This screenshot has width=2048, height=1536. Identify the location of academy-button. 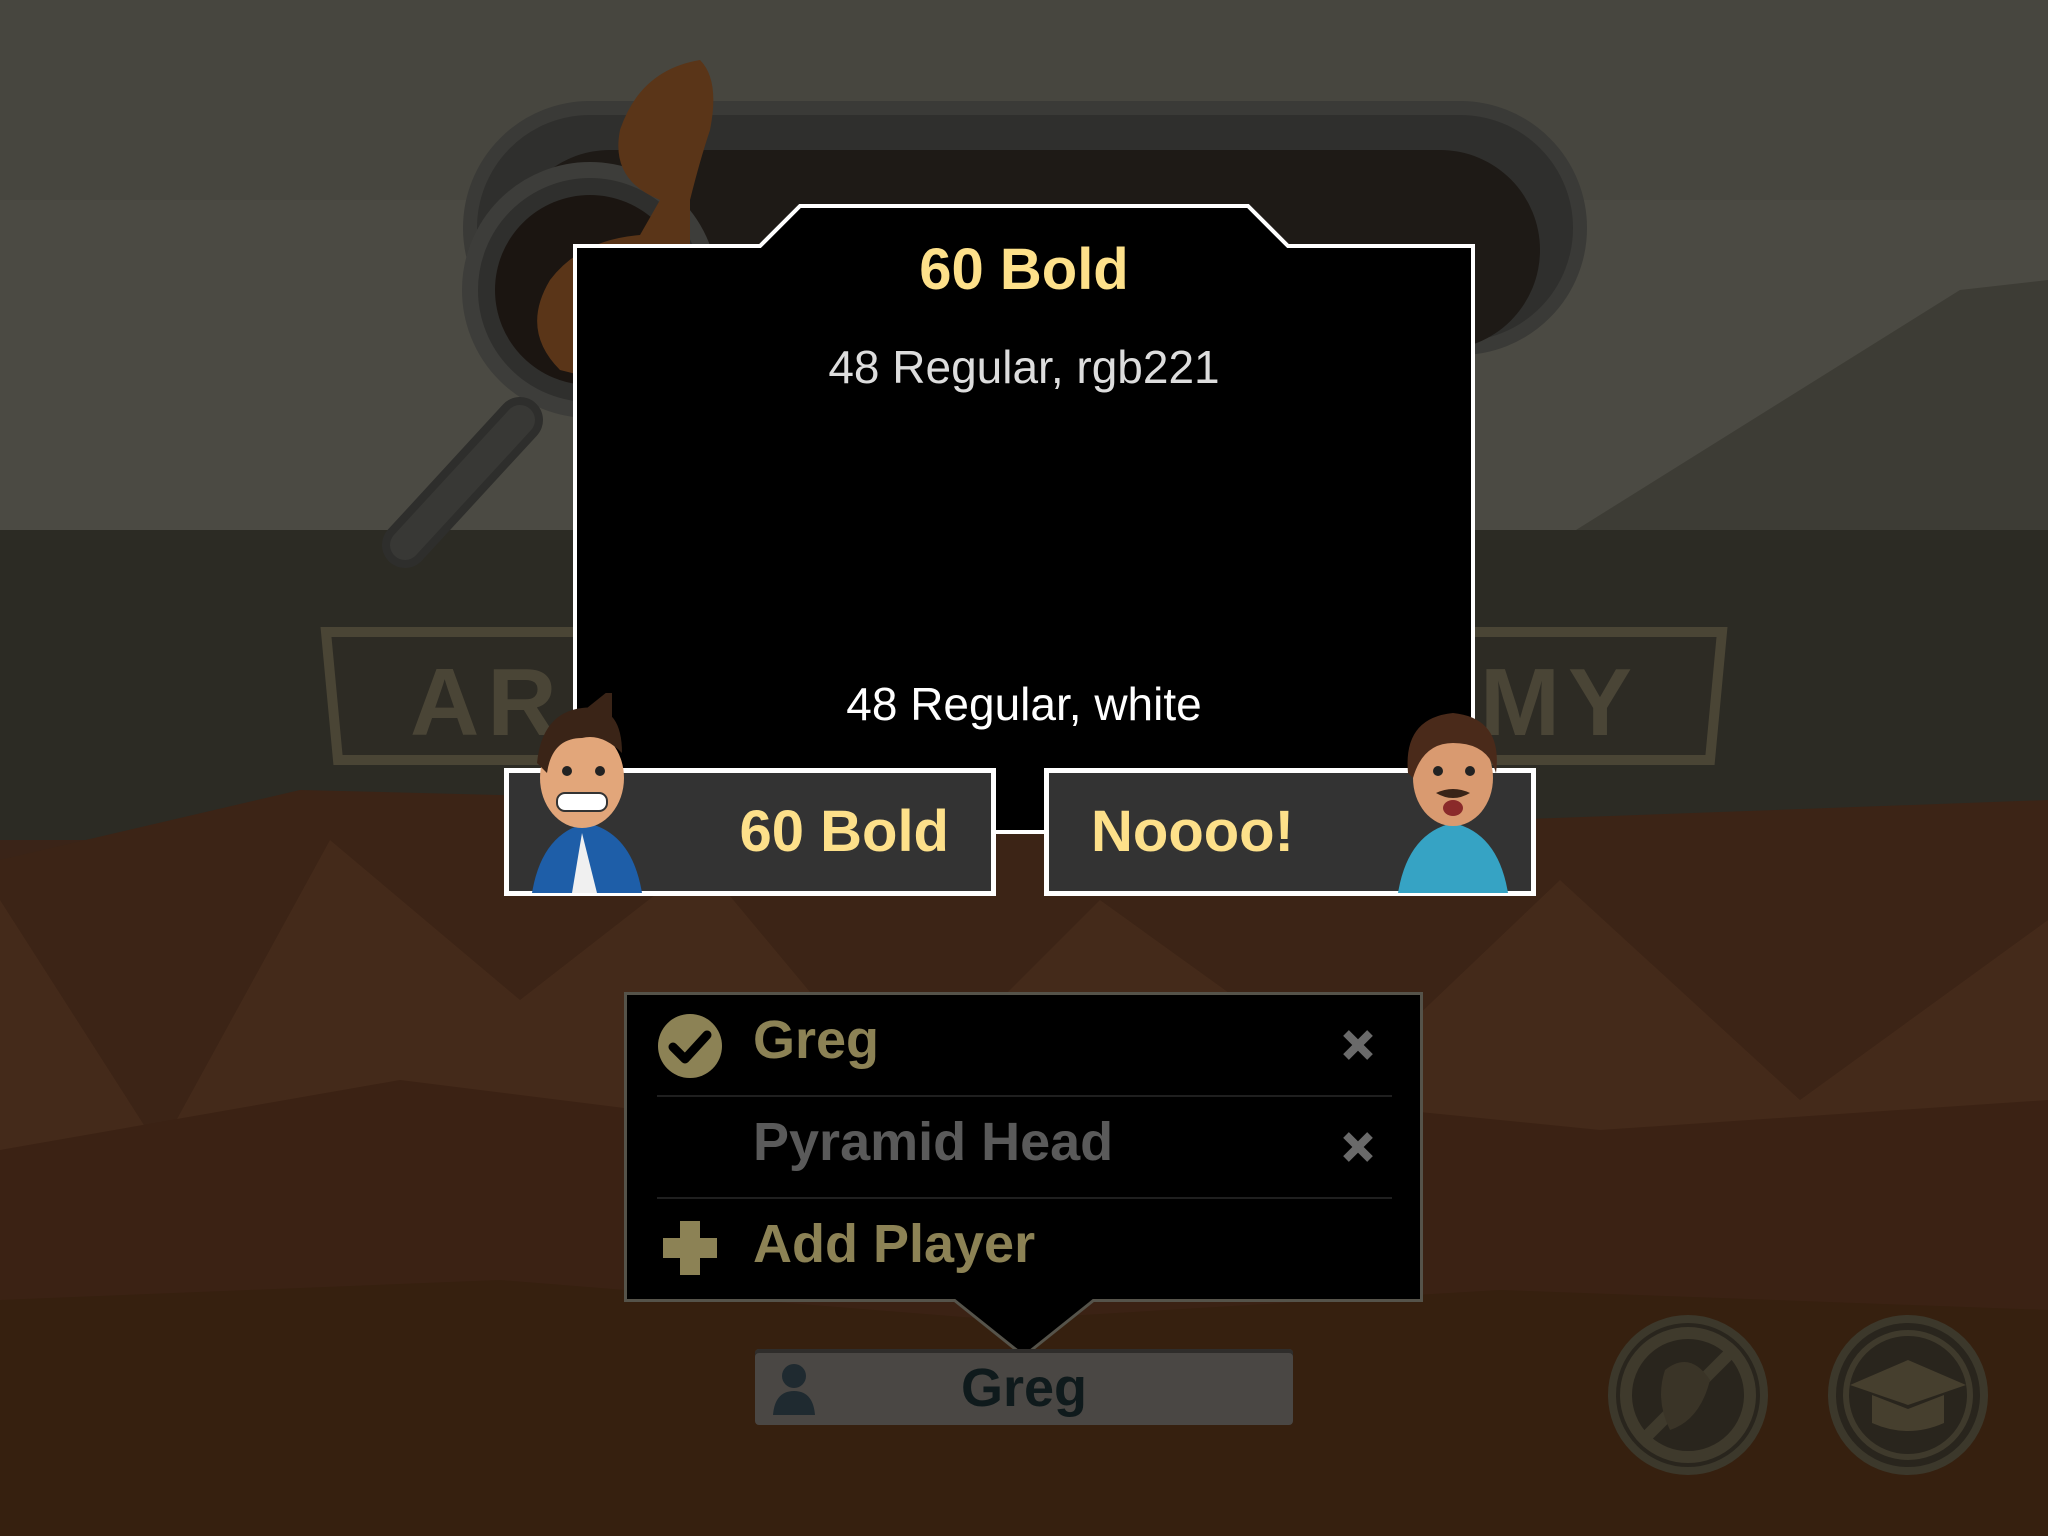
(1908, 1394).